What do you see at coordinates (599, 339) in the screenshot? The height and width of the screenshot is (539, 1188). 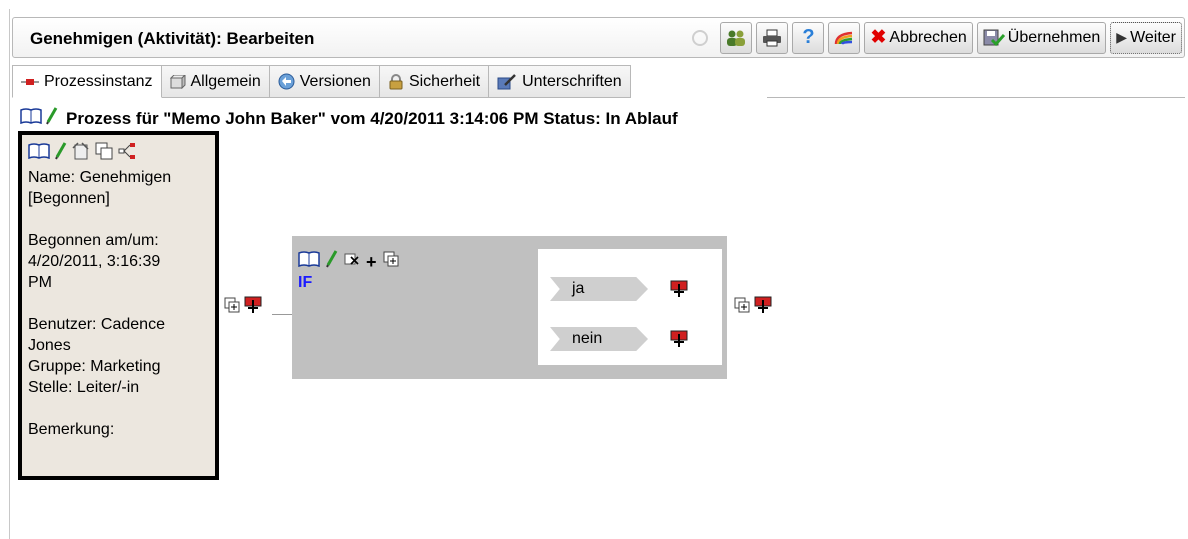 I see `branch-label: nein` at bounding box center [599, 339].